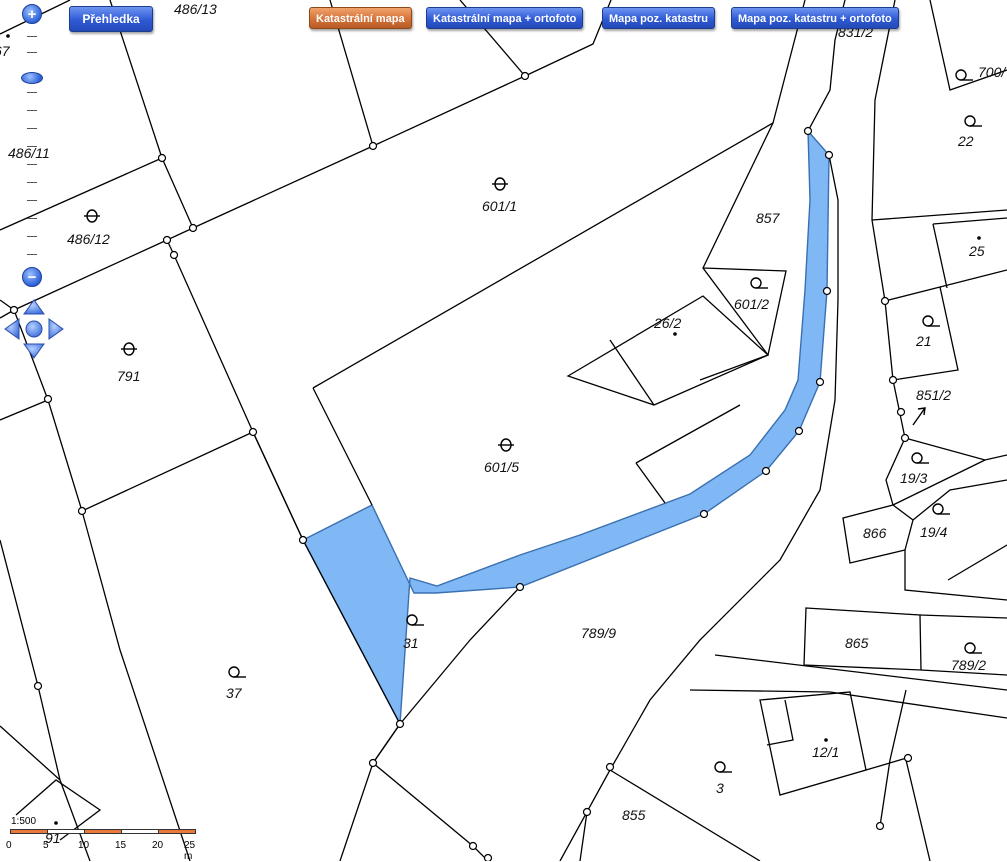 The width and height of the screenshot is (1007, 862). What do you see at coordinates (505, 18) in the screenshot?
I see `layer-button-cadastral-ortho: Katastrální mapa + ortofoto` at bounding box center [505, 18].